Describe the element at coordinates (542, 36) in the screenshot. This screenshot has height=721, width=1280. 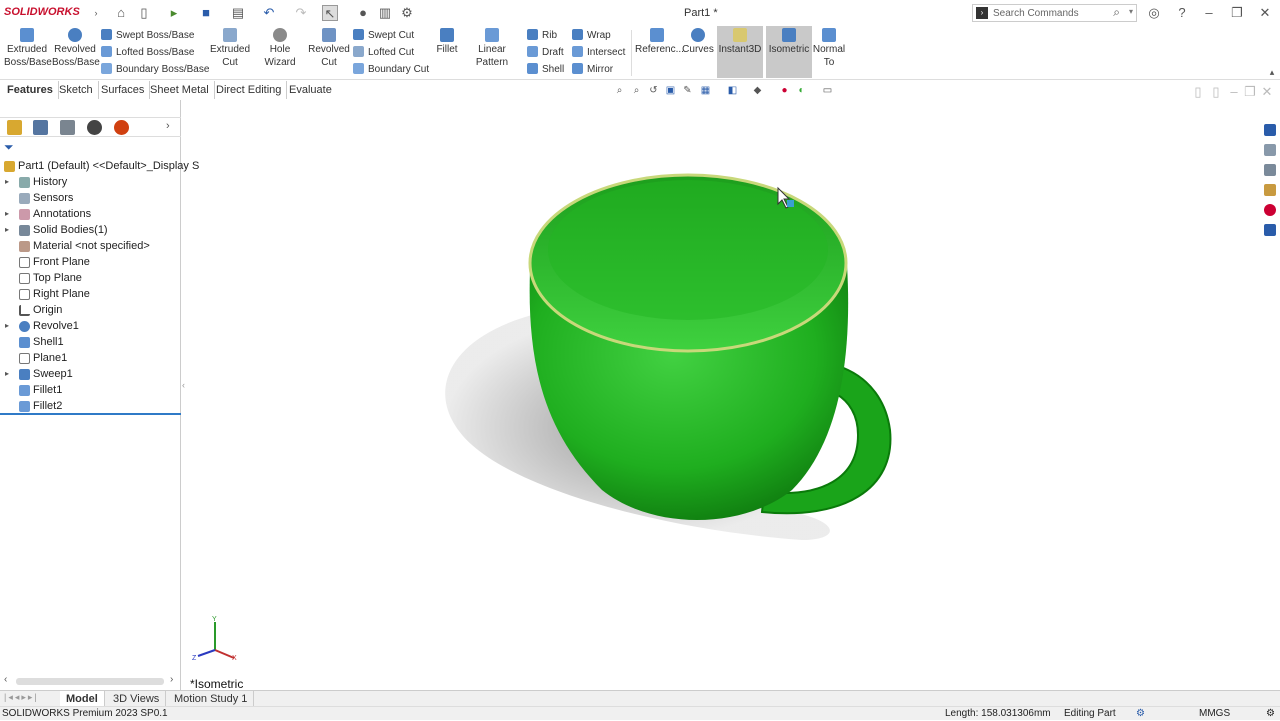
I see `rib-button: Rib` at that location.